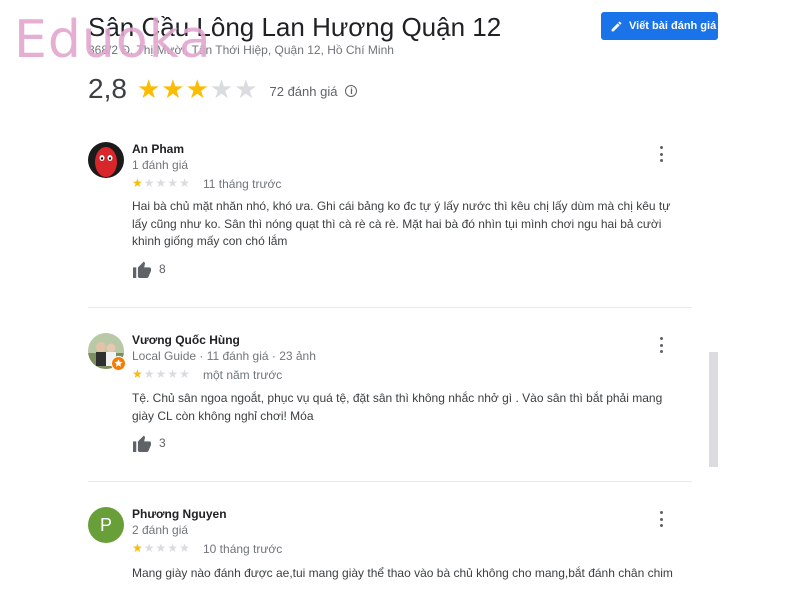 The image size is (800, 600). What do you see at coordinates (162, 443) in the screenshot?
I see `like-count: 3` at bounding box center [162, 443].